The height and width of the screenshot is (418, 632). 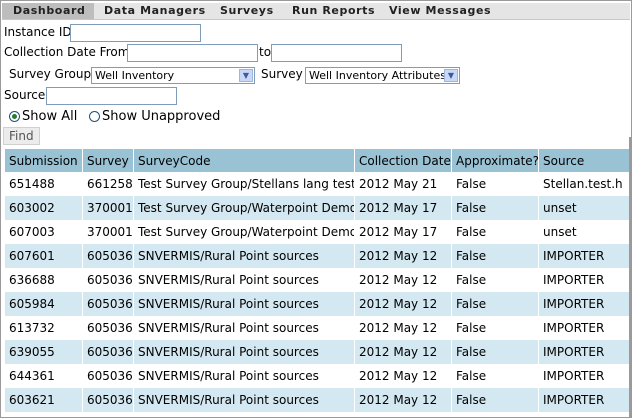 I want to click on table-cell: 651488, so click(x=43, y=184).